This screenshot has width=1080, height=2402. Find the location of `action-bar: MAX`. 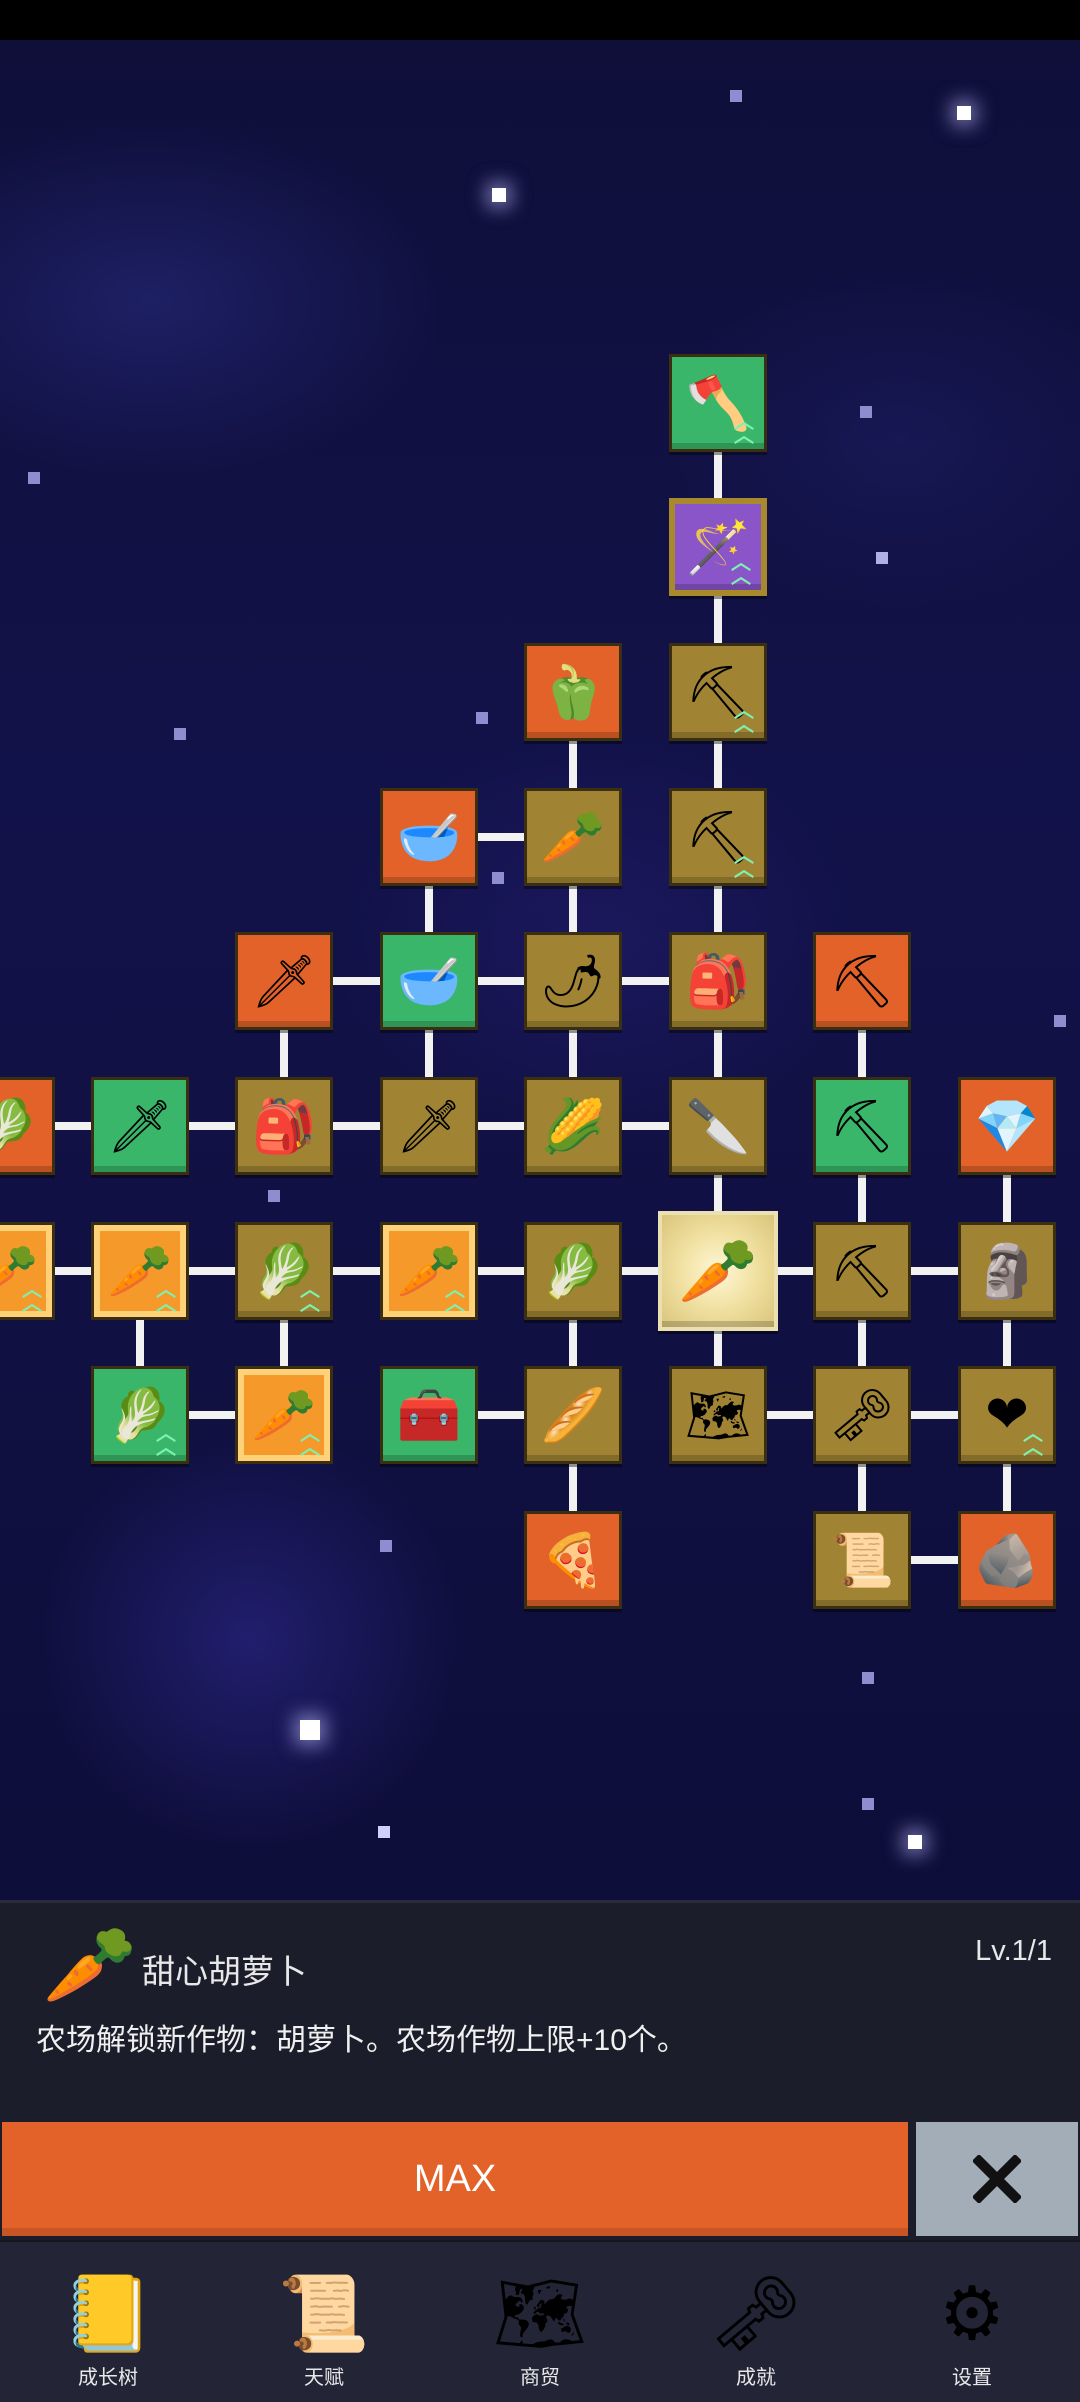

action-bar: MAX is located at coordinates (540, 2180).